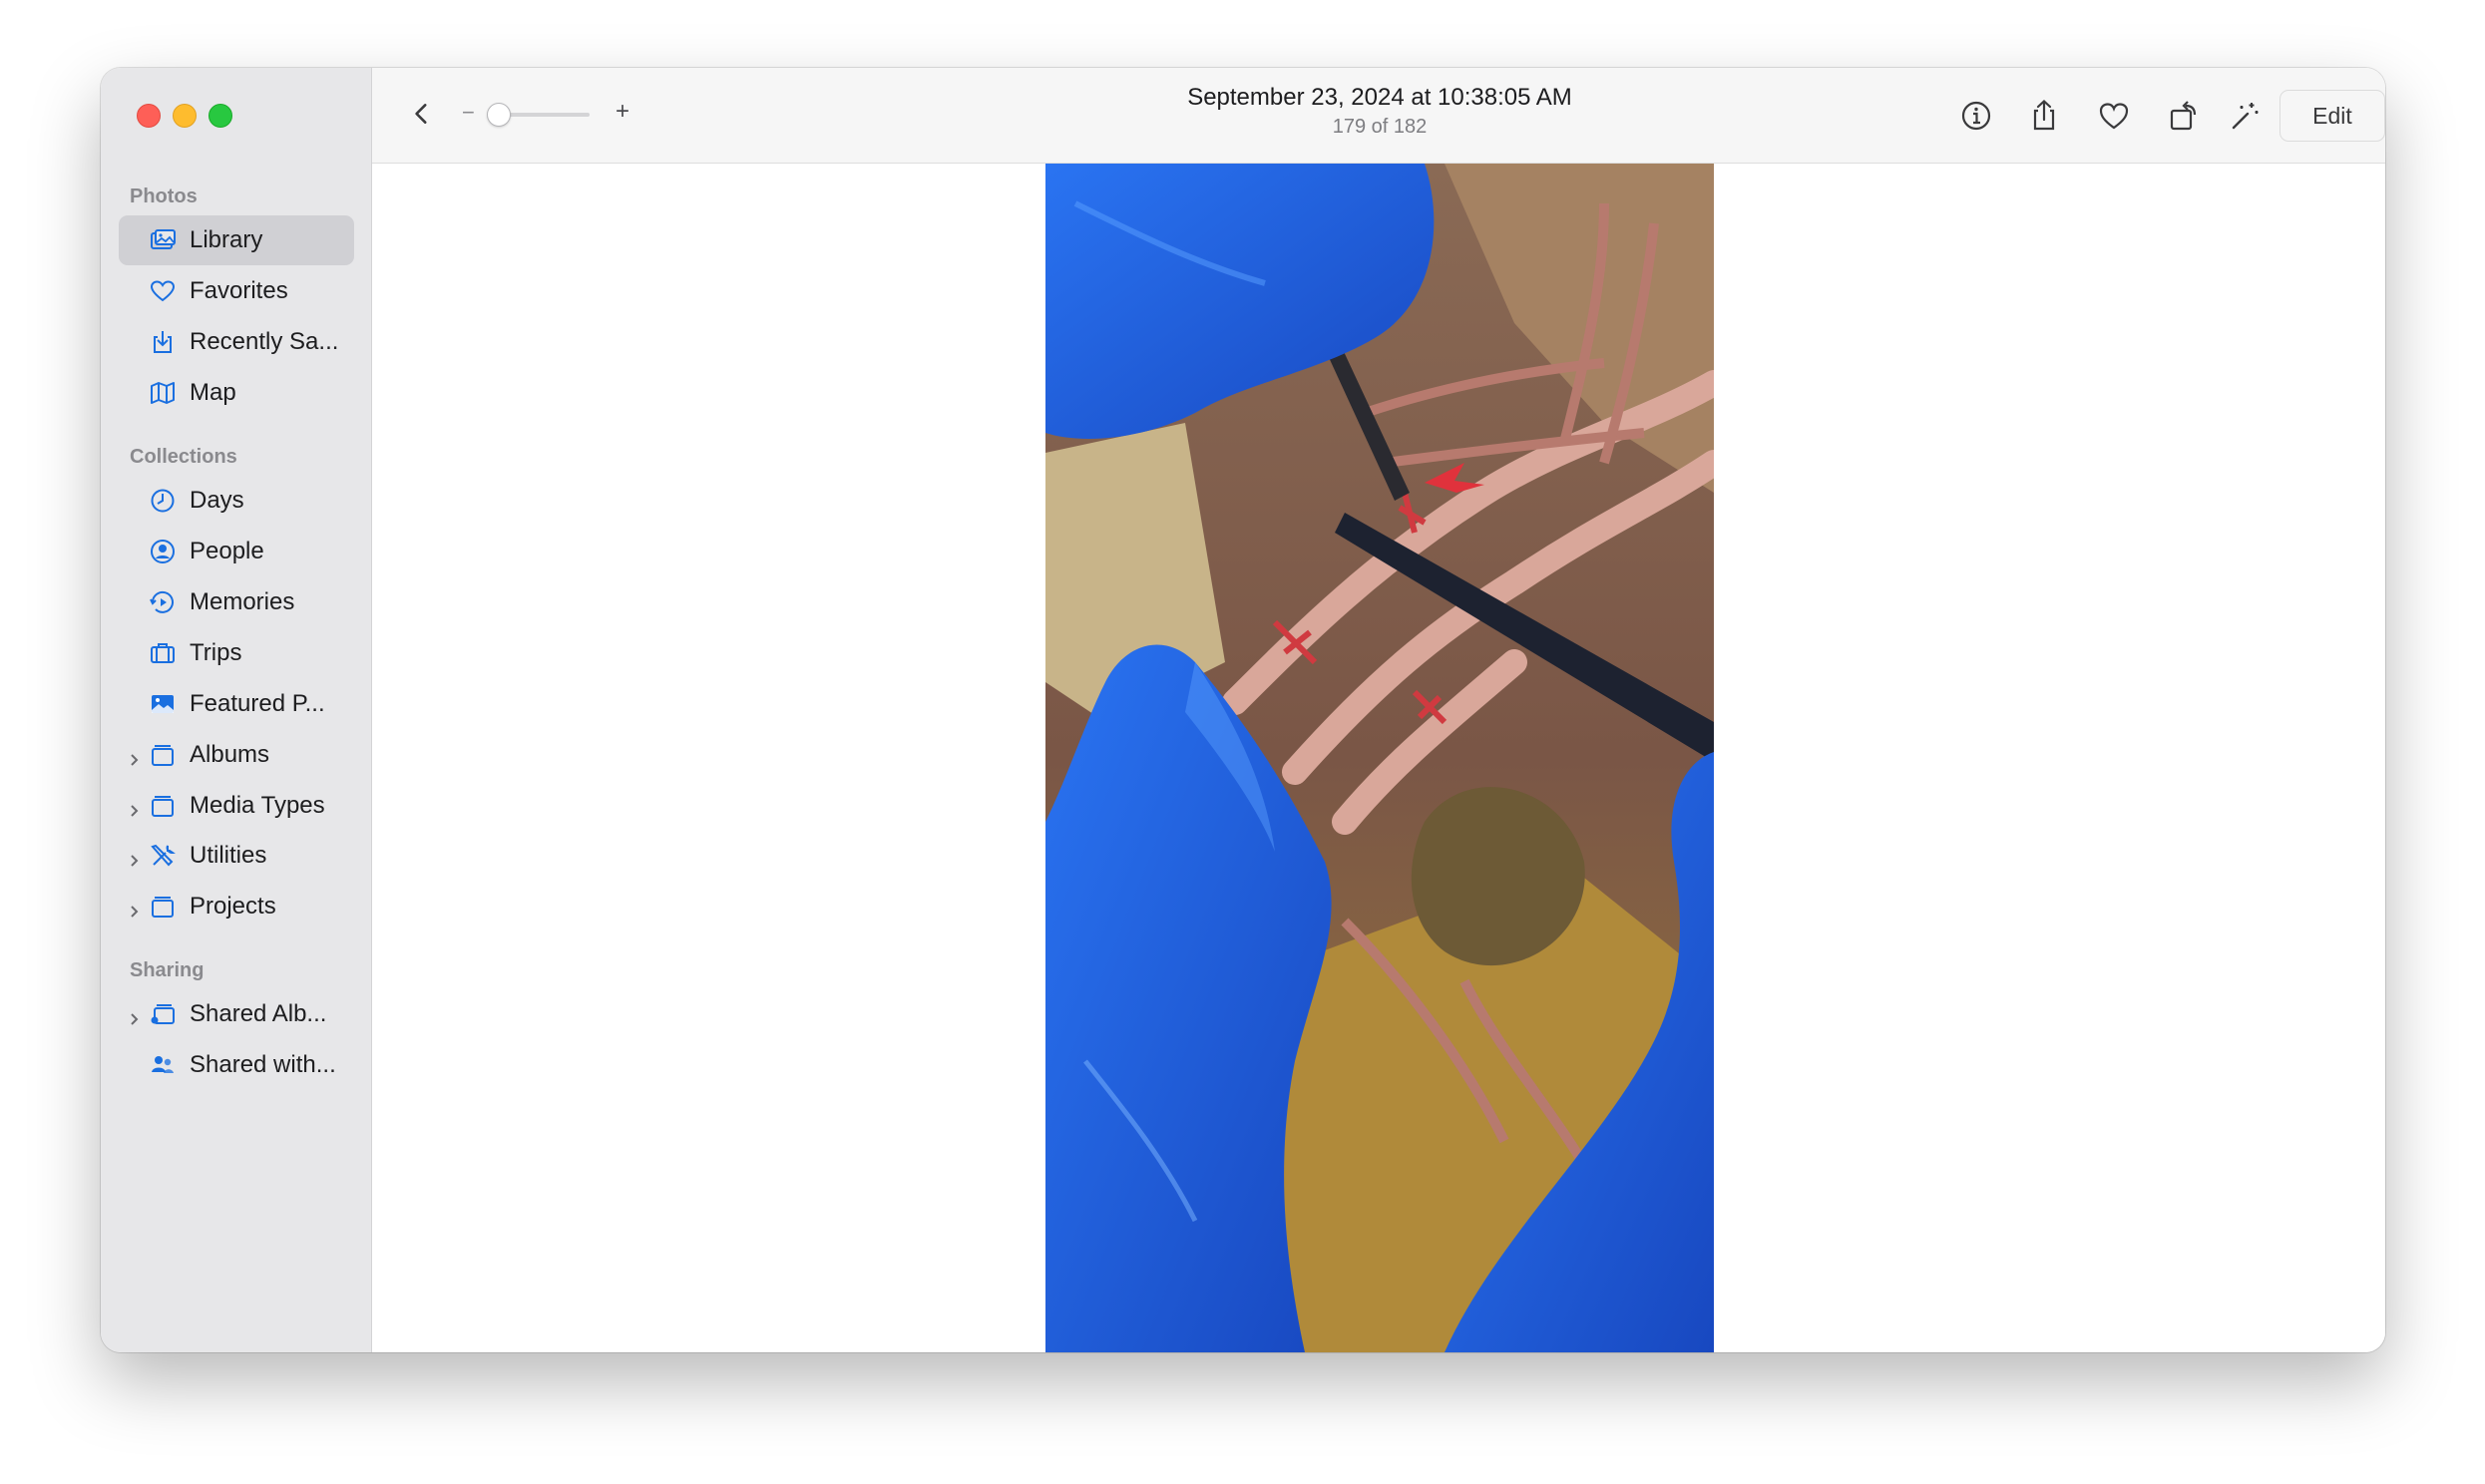 Image resolution: width=2485 pixels, height=1484 pixels. Describe the element at coordinates (163, 240) in the screenshot. I see `library-icon` at that location.